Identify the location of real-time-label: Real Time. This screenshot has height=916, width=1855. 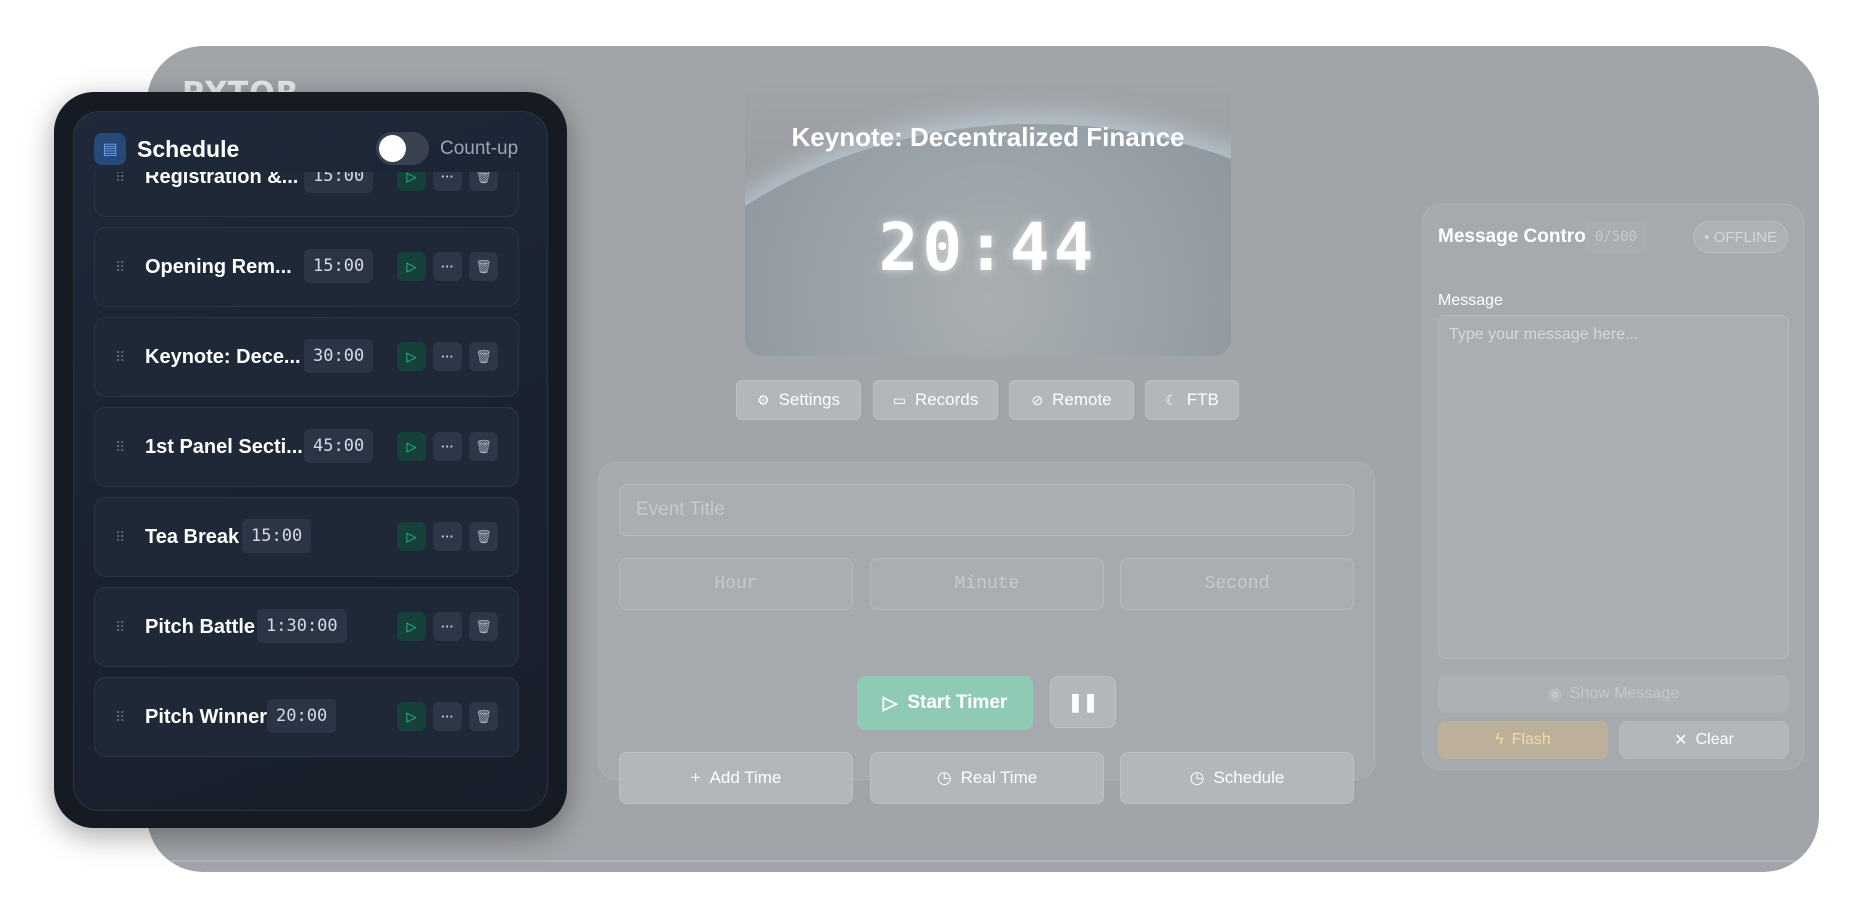
(999, 777).